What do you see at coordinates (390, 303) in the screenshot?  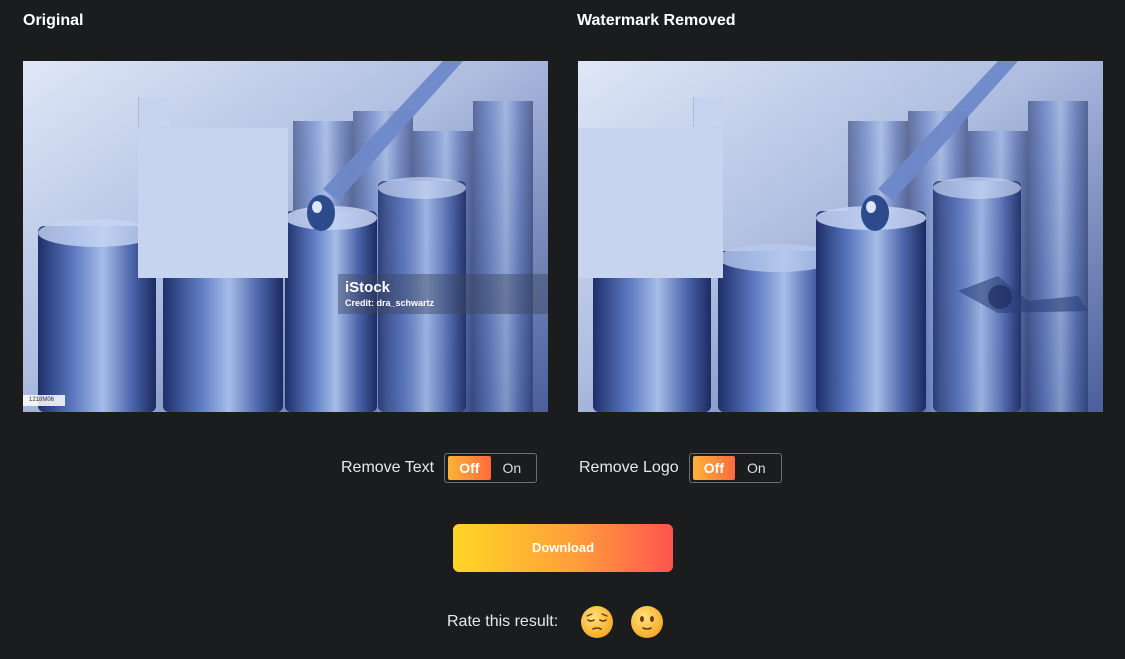 I see `istock-watermark-credit: Credit: dra_schwartz` at bounding box center [390, 303].